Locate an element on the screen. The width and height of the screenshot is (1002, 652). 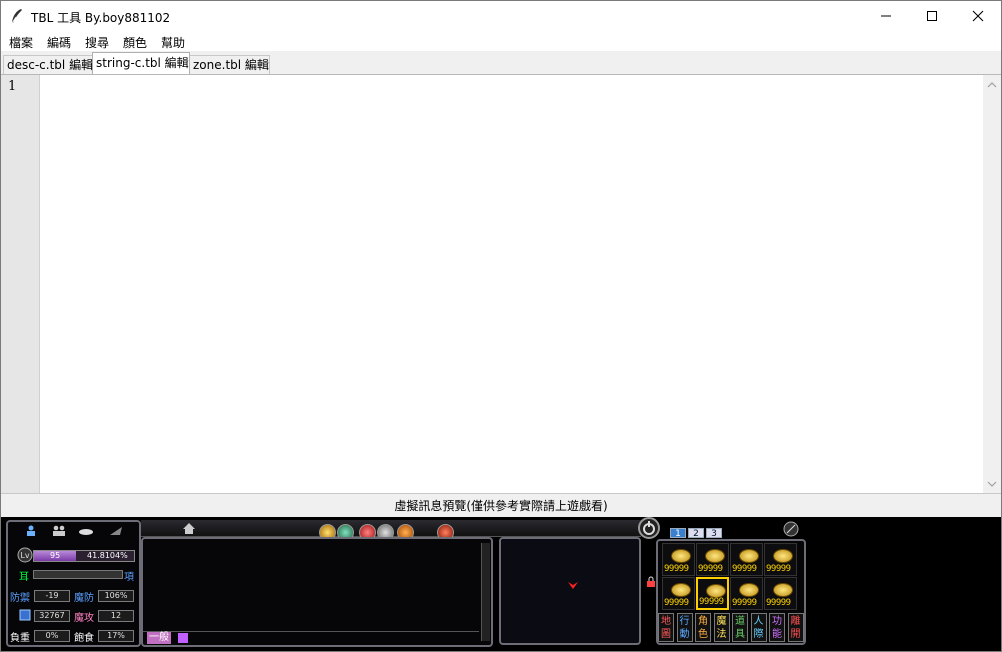
defense-value: -19 is located at coordinates (52, 596).